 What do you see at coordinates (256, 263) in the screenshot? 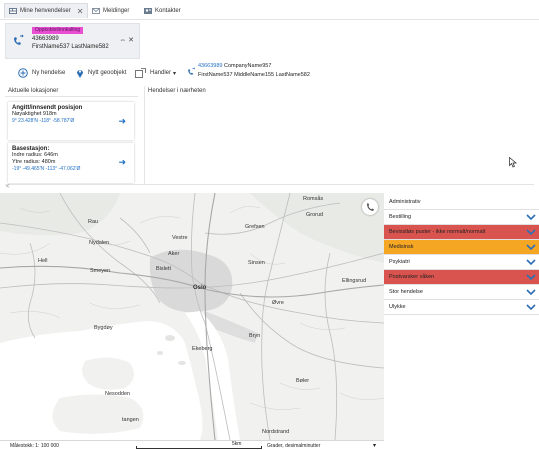
I see `map-label: Sinsen` at bounding box center [256, 263].